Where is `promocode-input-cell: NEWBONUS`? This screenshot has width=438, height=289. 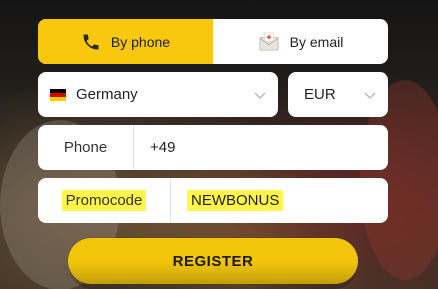
promocode-input-cell: NEWBONUS is located at coordinates (227, 200).